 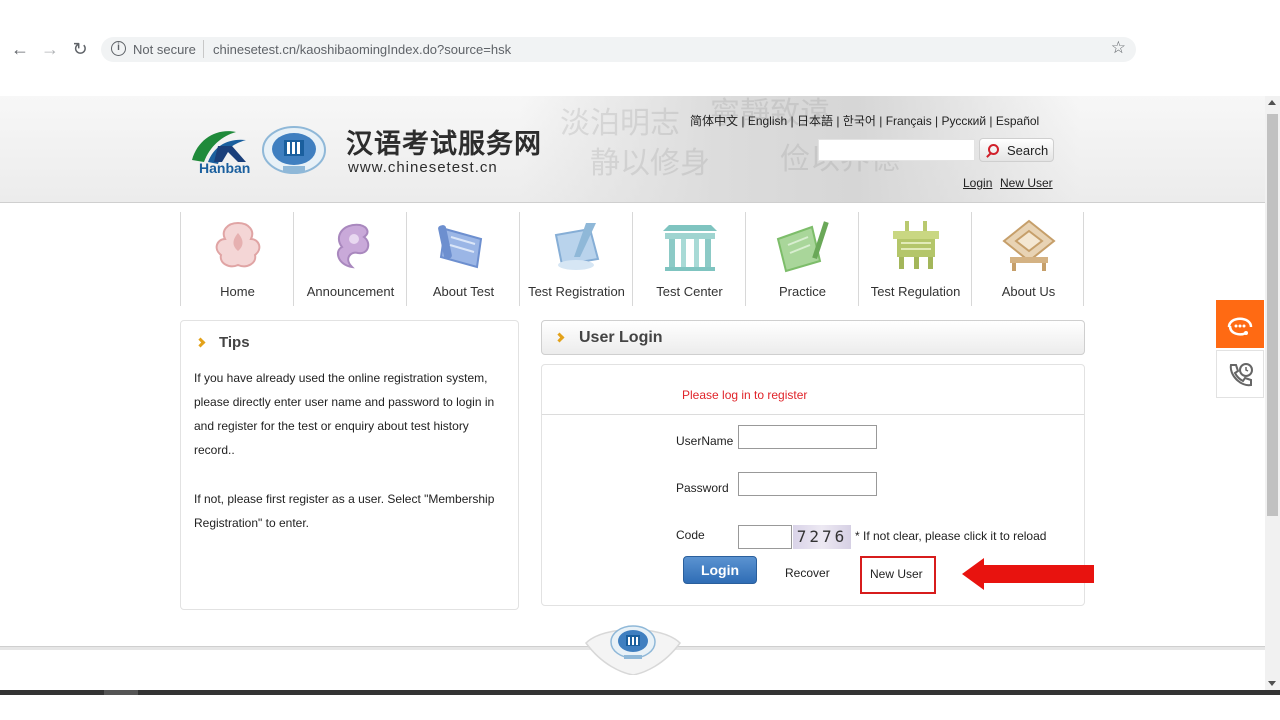 I want to click on nav-label-about-us: About Us, so click(x=1028, y=291).